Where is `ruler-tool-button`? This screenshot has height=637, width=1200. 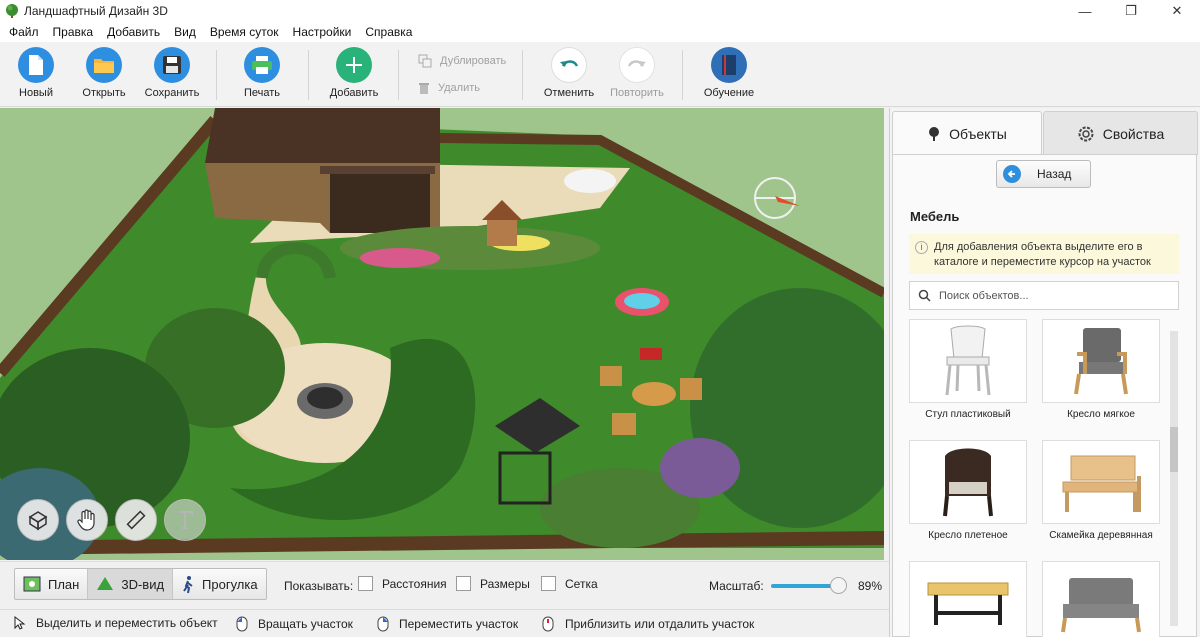 ruler-tool-button is located at coordinates (136, 520).